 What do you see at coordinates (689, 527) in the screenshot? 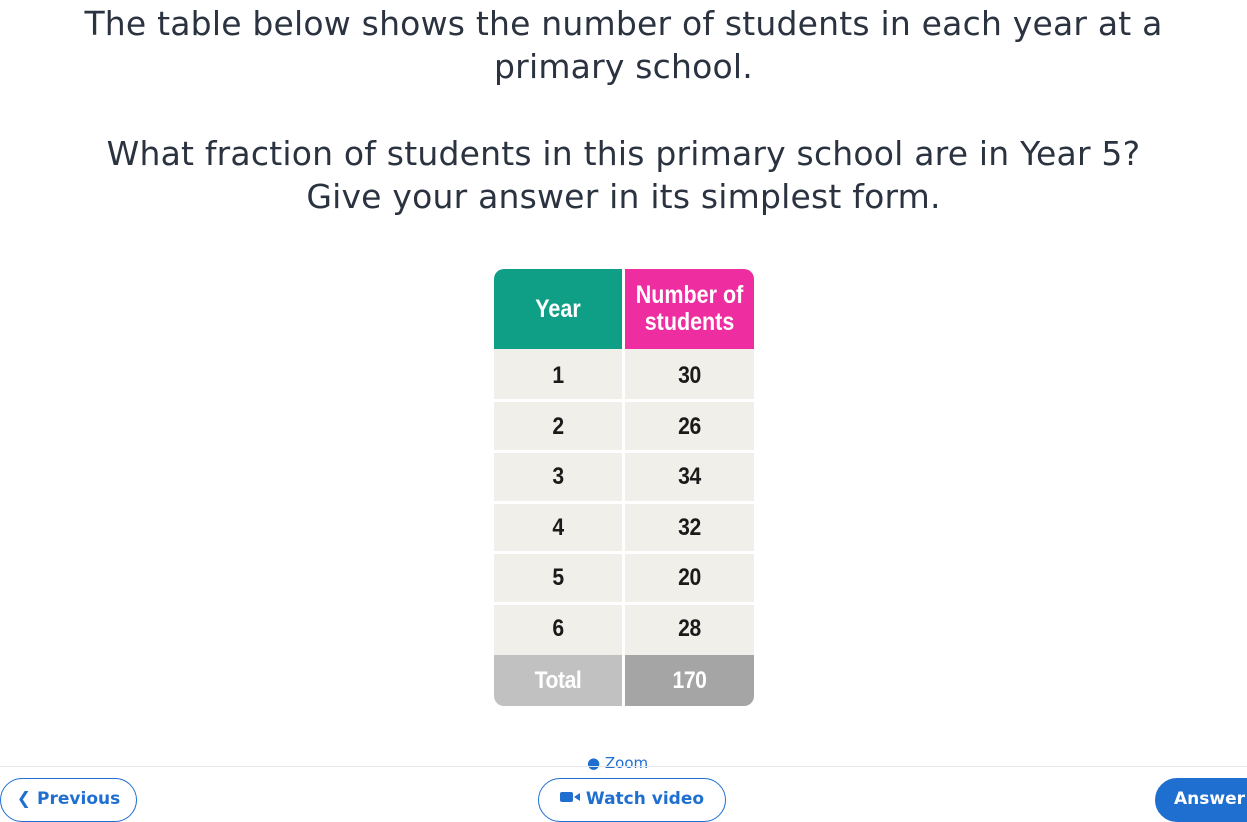
I see `students-cell: 32` at bounding box center [689, 527].